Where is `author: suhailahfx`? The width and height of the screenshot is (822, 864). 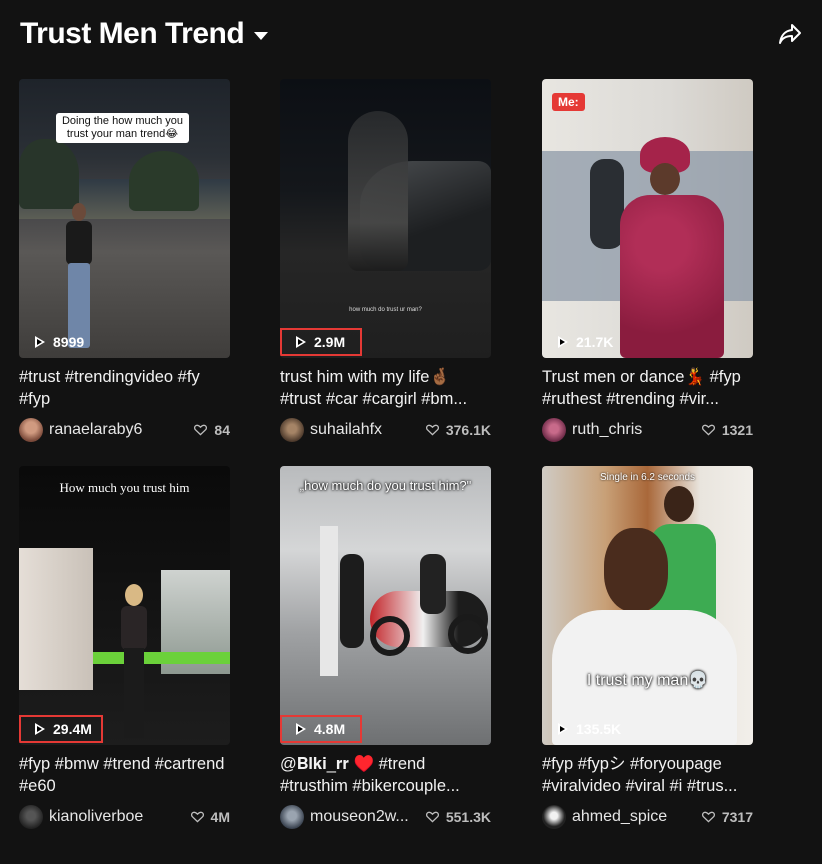 author: suhailahfx is located at coordinates (331, 430).